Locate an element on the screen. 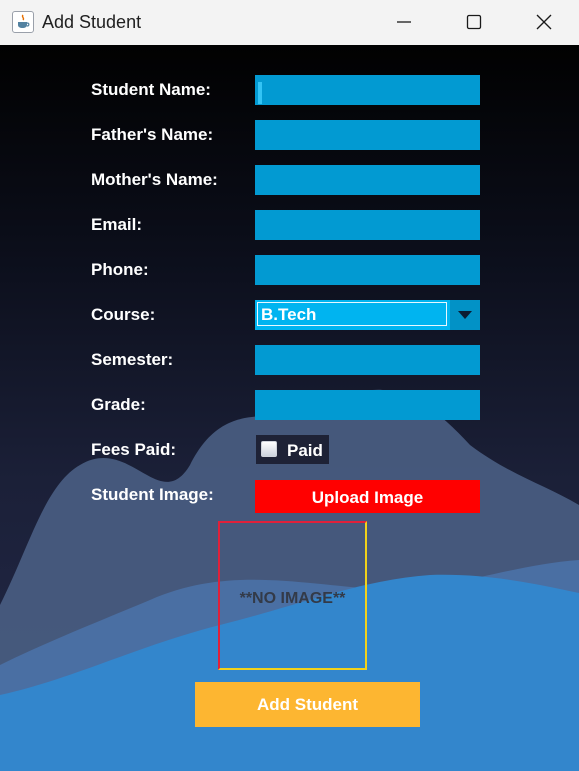  father-name-input is located at coordinates (367, 135).